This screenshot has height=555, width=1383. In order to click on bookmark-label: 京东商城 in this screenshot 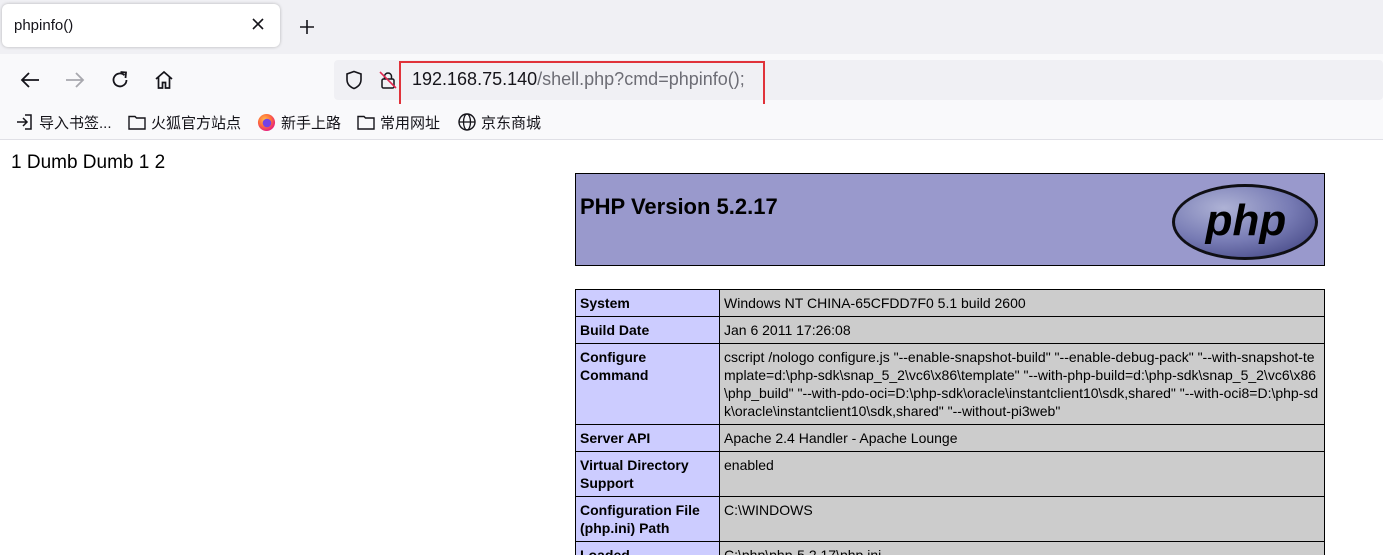, I will do `click(511, 123)`.